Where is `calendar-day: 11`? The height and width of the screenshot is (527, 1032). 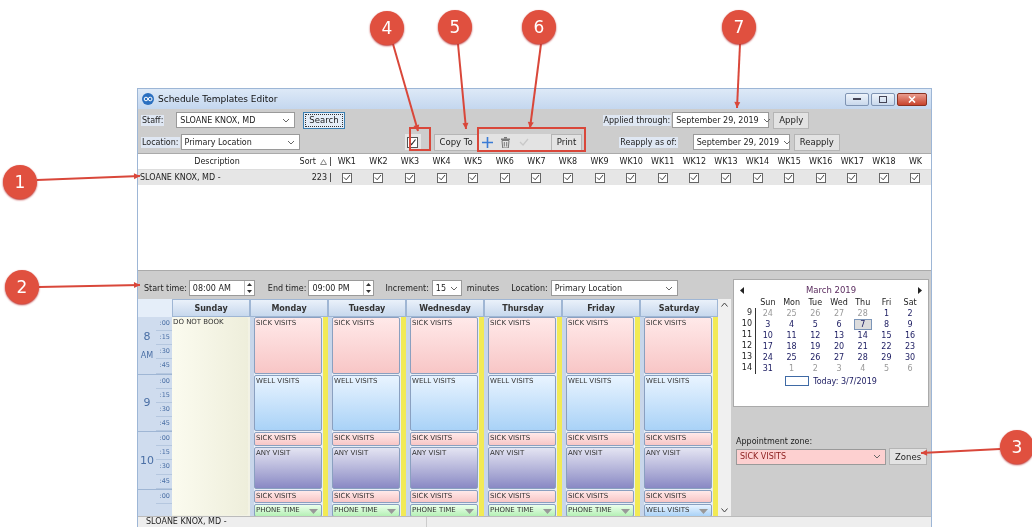 calendar-day: 11 is located at coordinates (791, 335).